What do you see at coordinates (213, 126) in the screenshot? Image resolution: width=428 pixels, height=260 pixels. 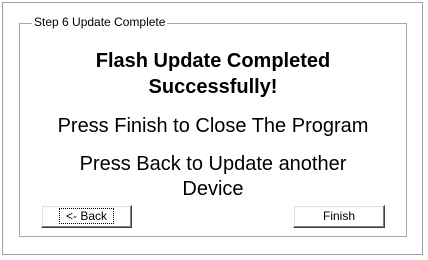 I see `finish-instruction: Press Finish to Close The Program` at bounding box center [213, 126].